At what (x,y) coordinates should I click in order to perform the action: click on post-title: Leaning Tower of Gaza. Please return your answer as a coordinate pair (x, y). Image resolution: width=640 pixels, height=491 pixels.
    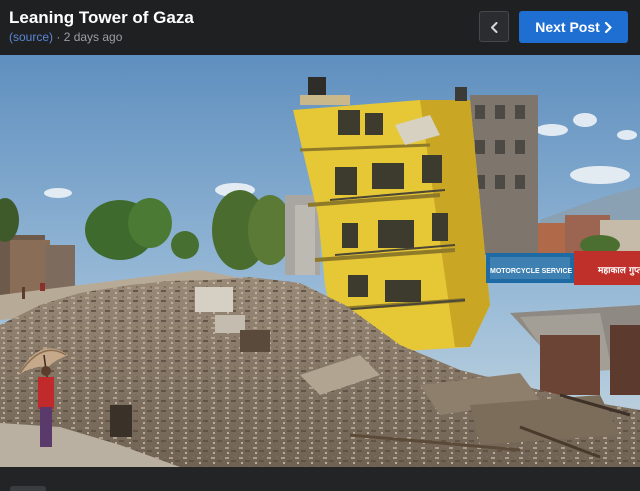
    Looking at the image, I should click on (101, 17).